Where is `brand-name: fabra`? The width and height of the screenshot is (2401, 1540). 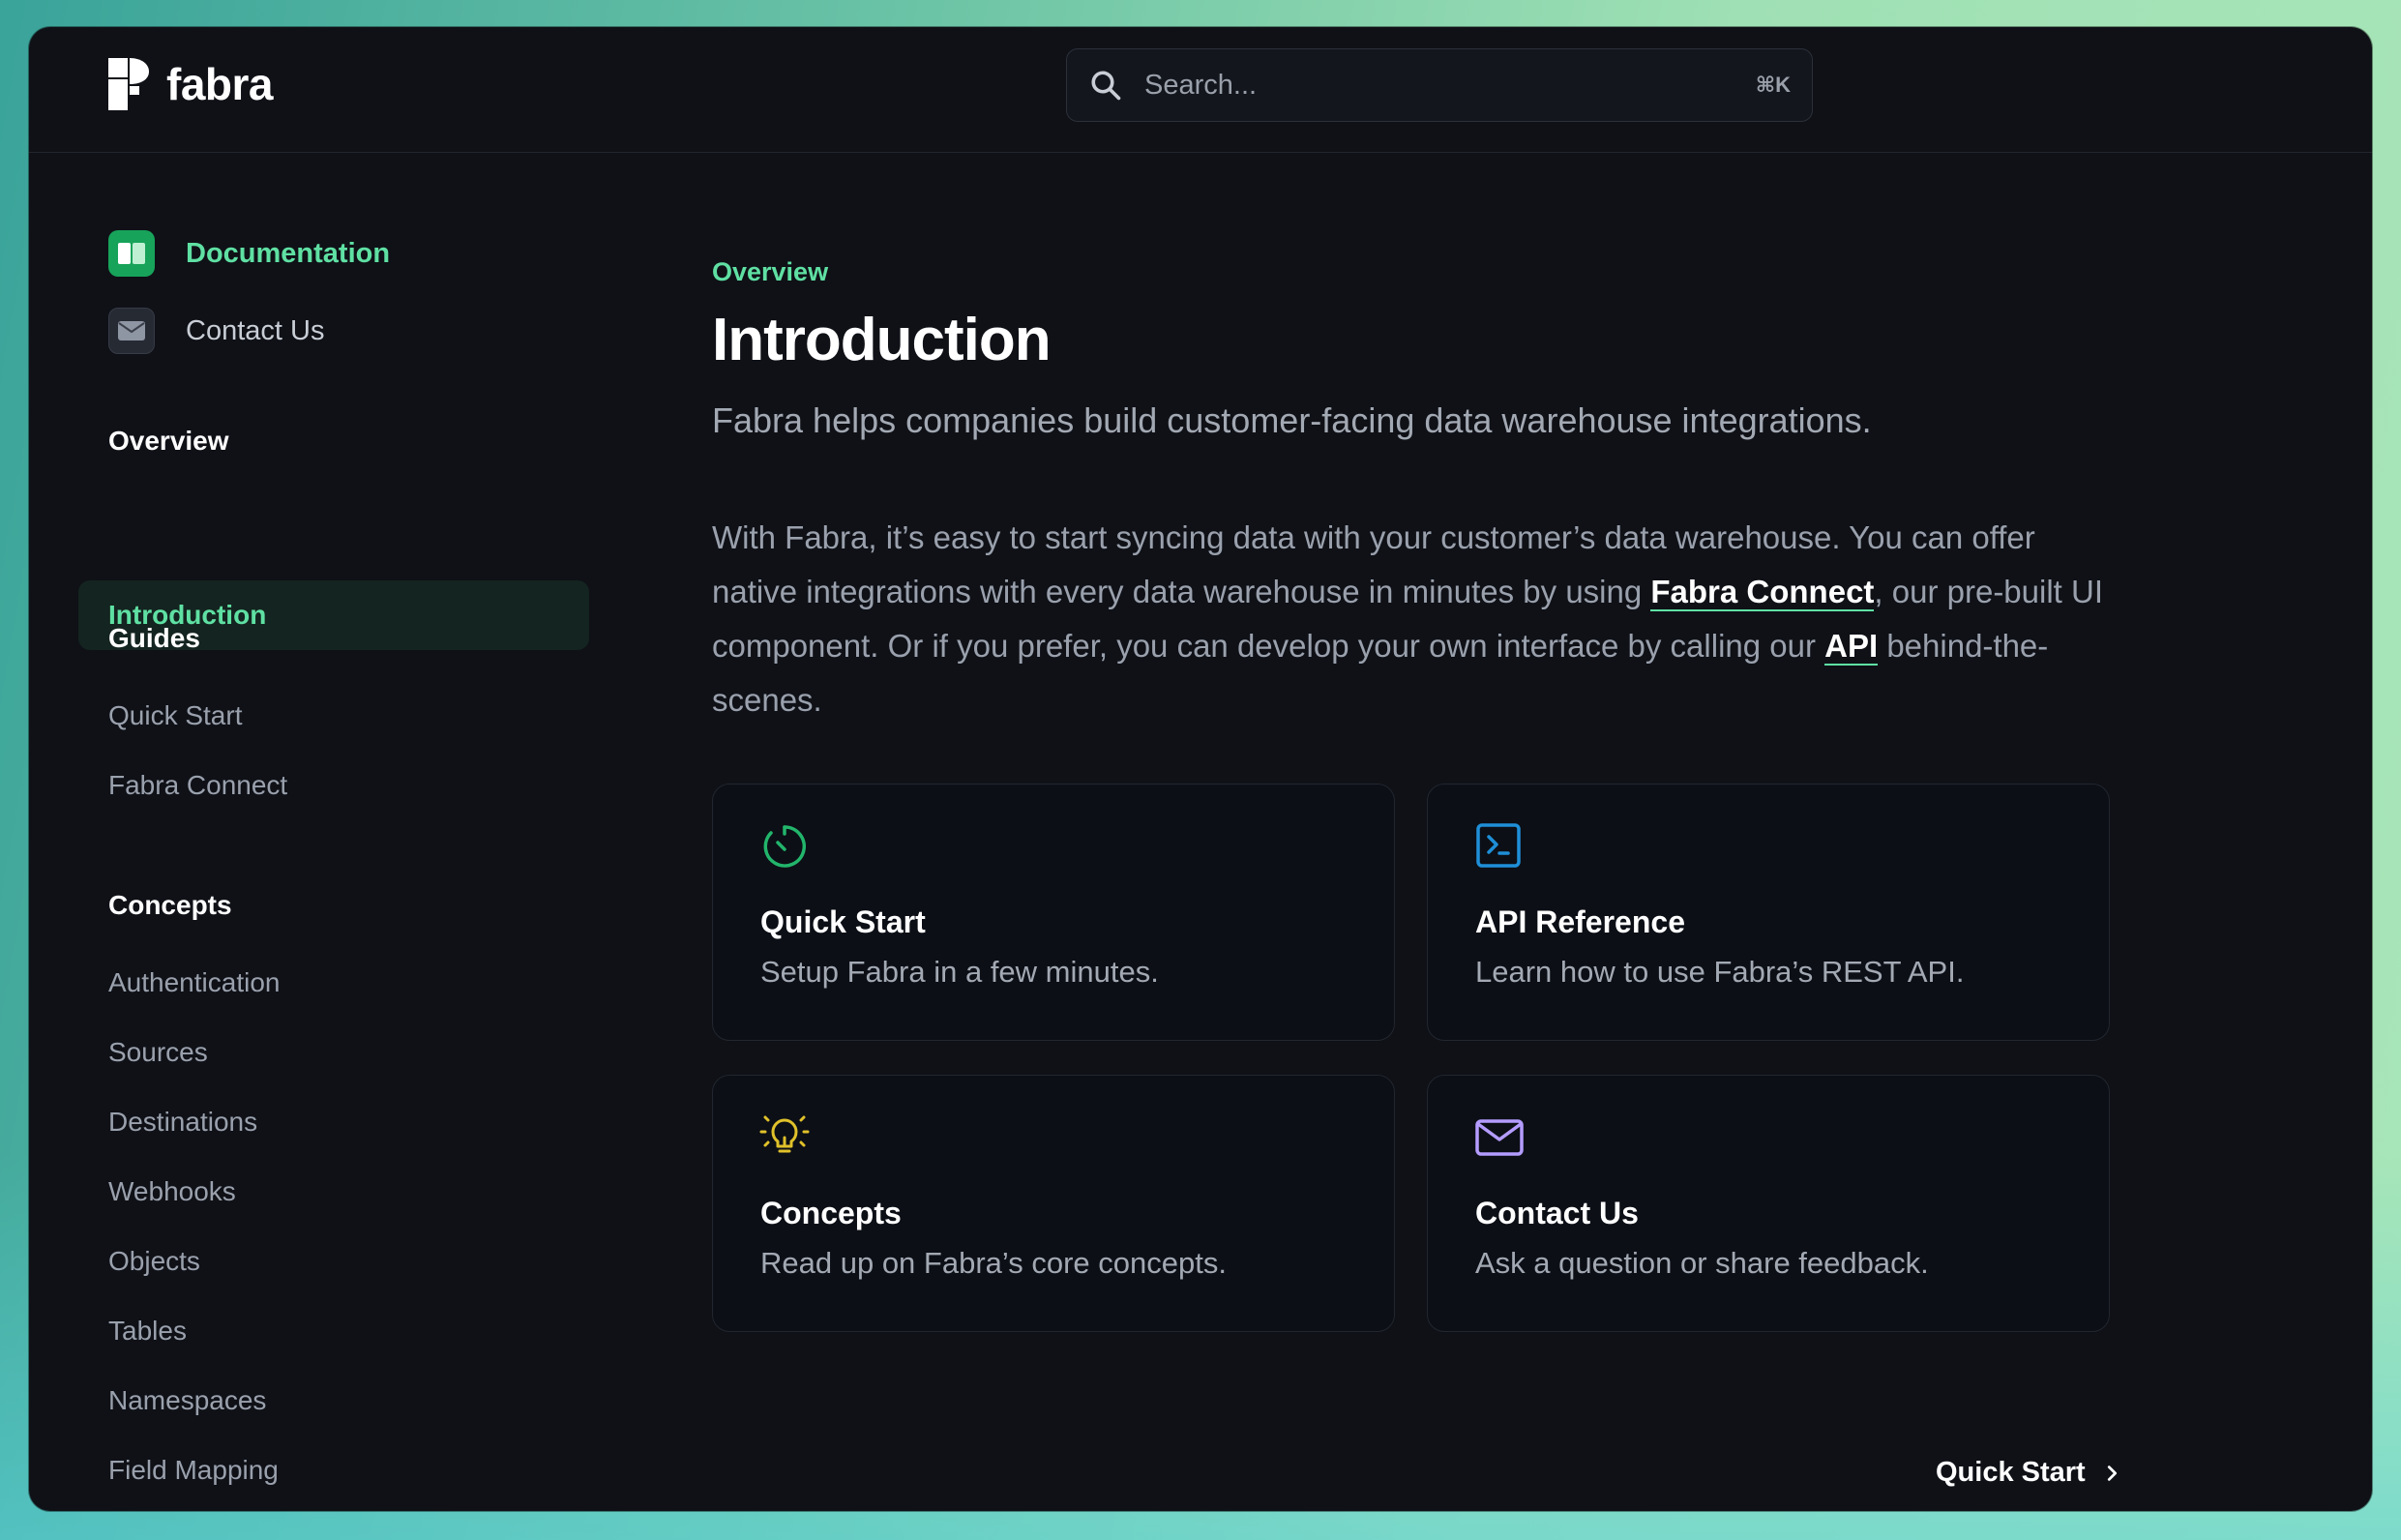 brand-name: fabra is located at coordinates (219, 84).